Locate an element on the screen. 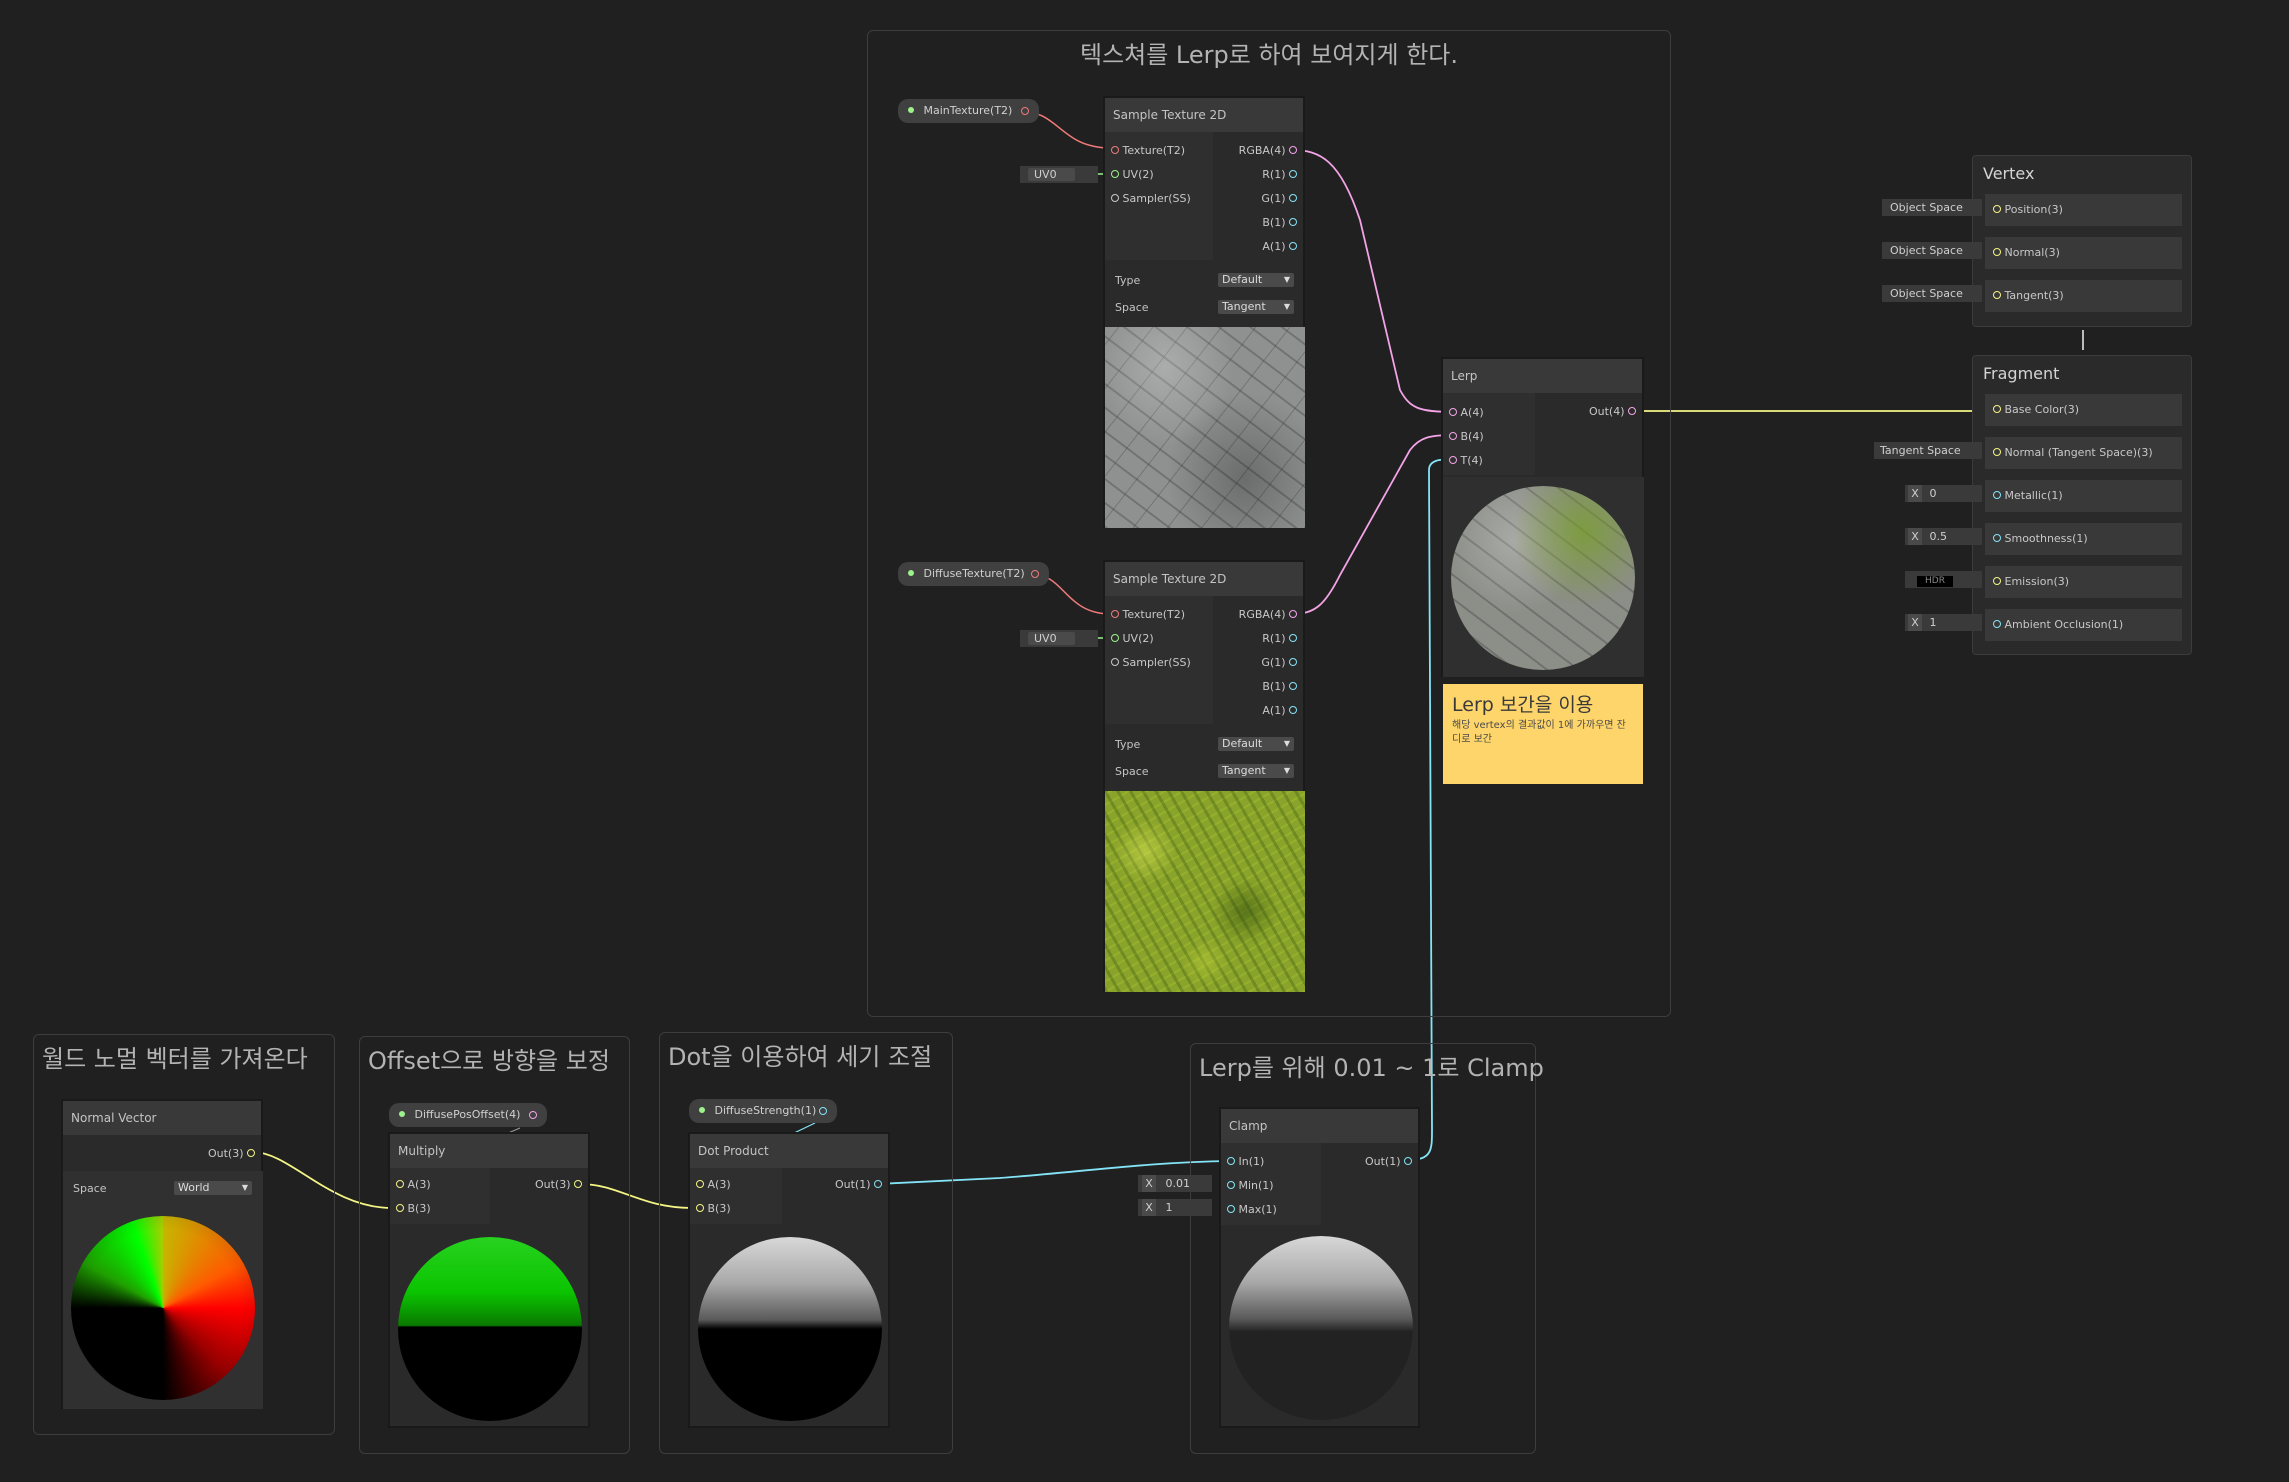 The width and height of the screenshot is (2289, 1482). fragment-metallic-input: X 0 is located at coordinates (1943, 493).